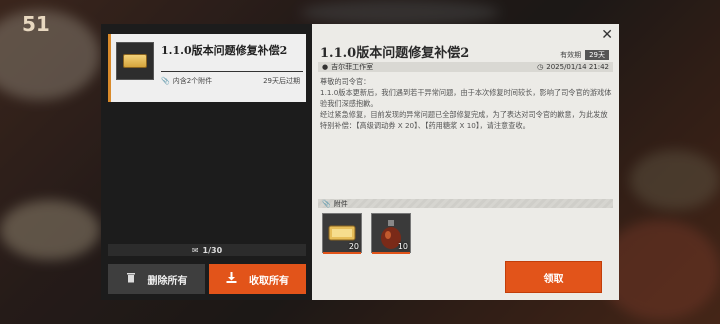 The width and height of the screenshot is (720, 324). Describe the element at coordinates (553, 277) in the screenshot. I see `claim-button: 领取` at that location.